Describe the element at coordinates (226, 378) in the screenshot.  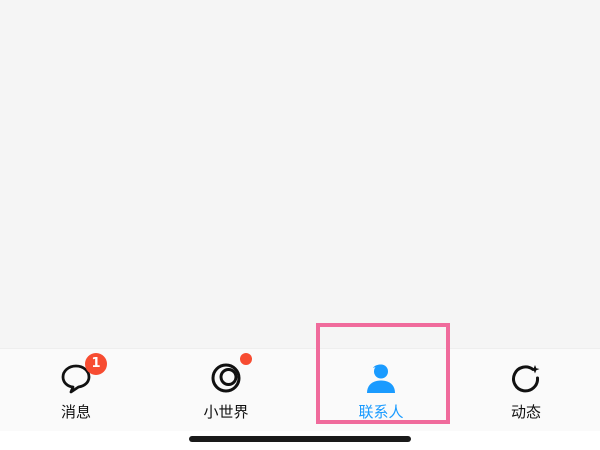
I see `world-ring-icon` at that location.